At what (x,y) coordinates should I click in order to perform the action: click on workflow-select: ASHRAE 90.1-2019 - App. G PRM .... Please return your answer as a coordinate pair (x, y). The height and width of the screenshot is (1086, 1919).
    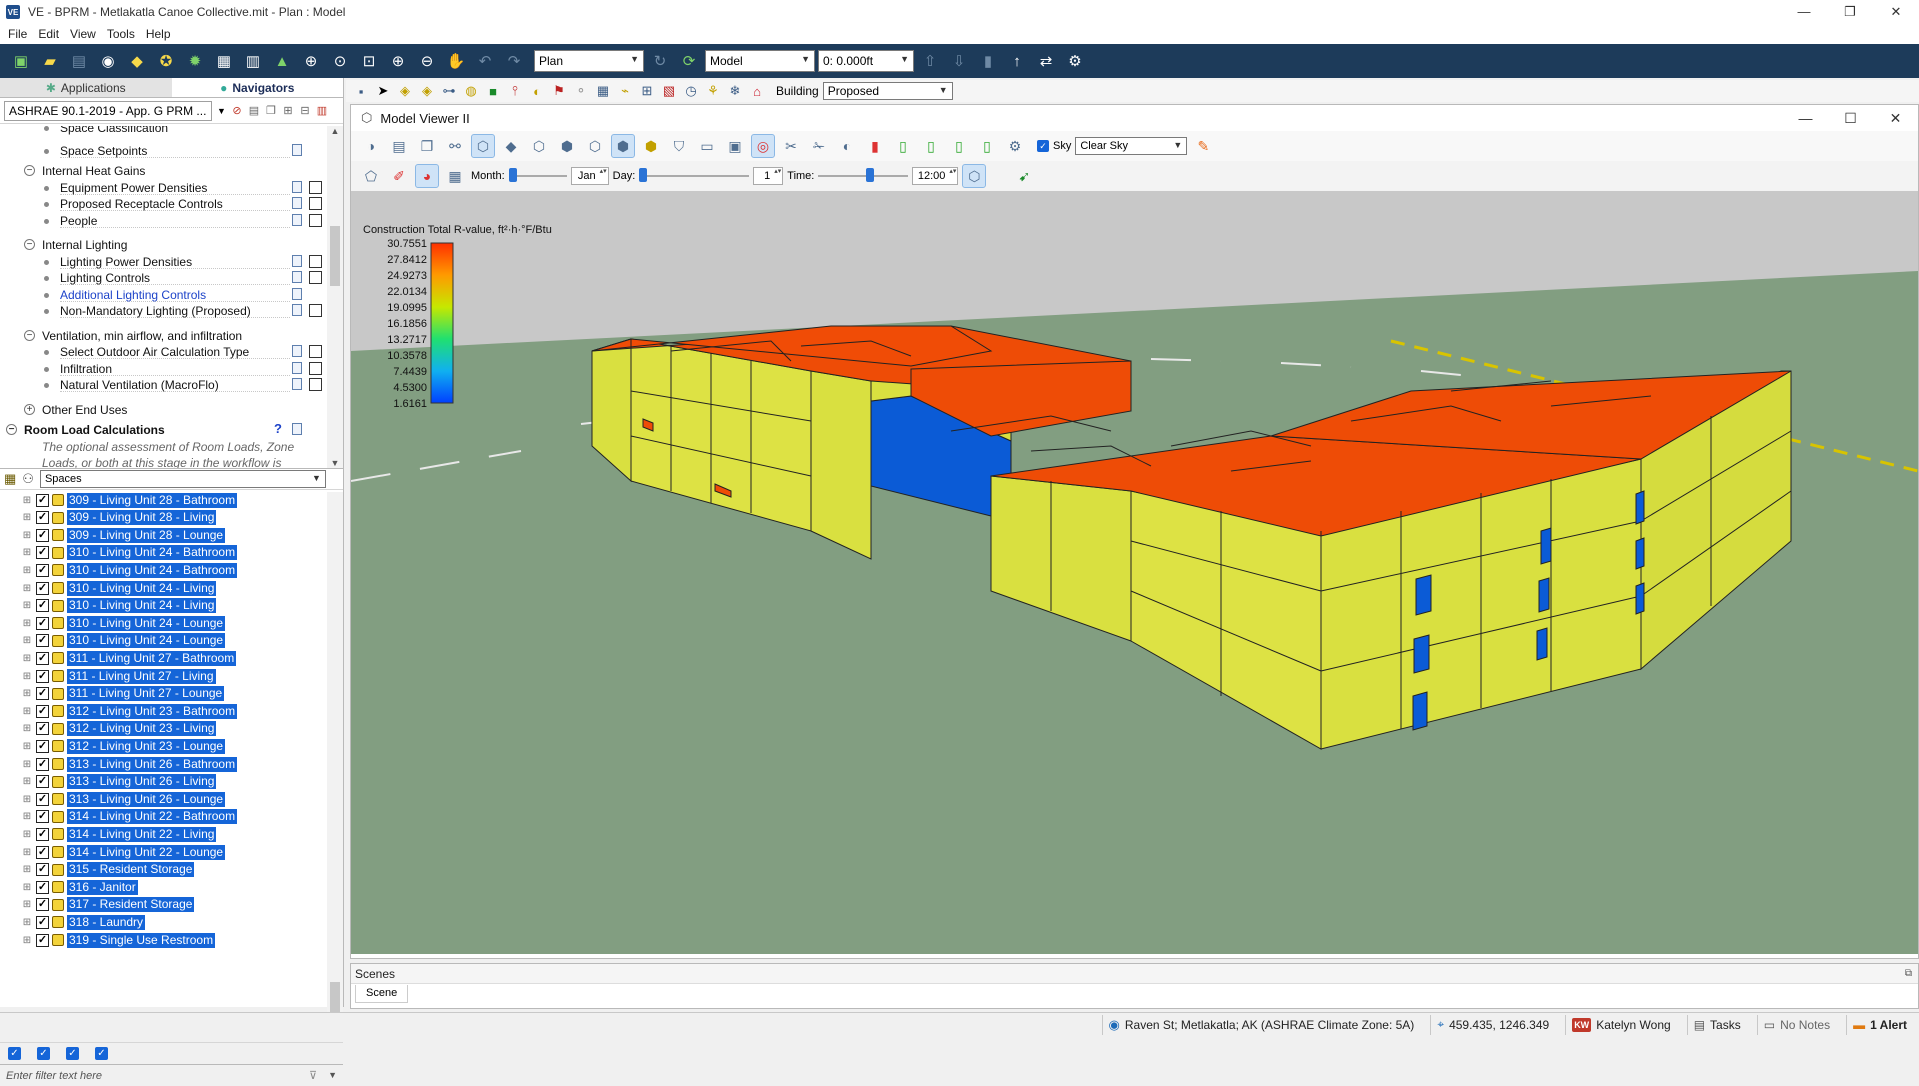
    Looking at the image, I should click on (108, 110).